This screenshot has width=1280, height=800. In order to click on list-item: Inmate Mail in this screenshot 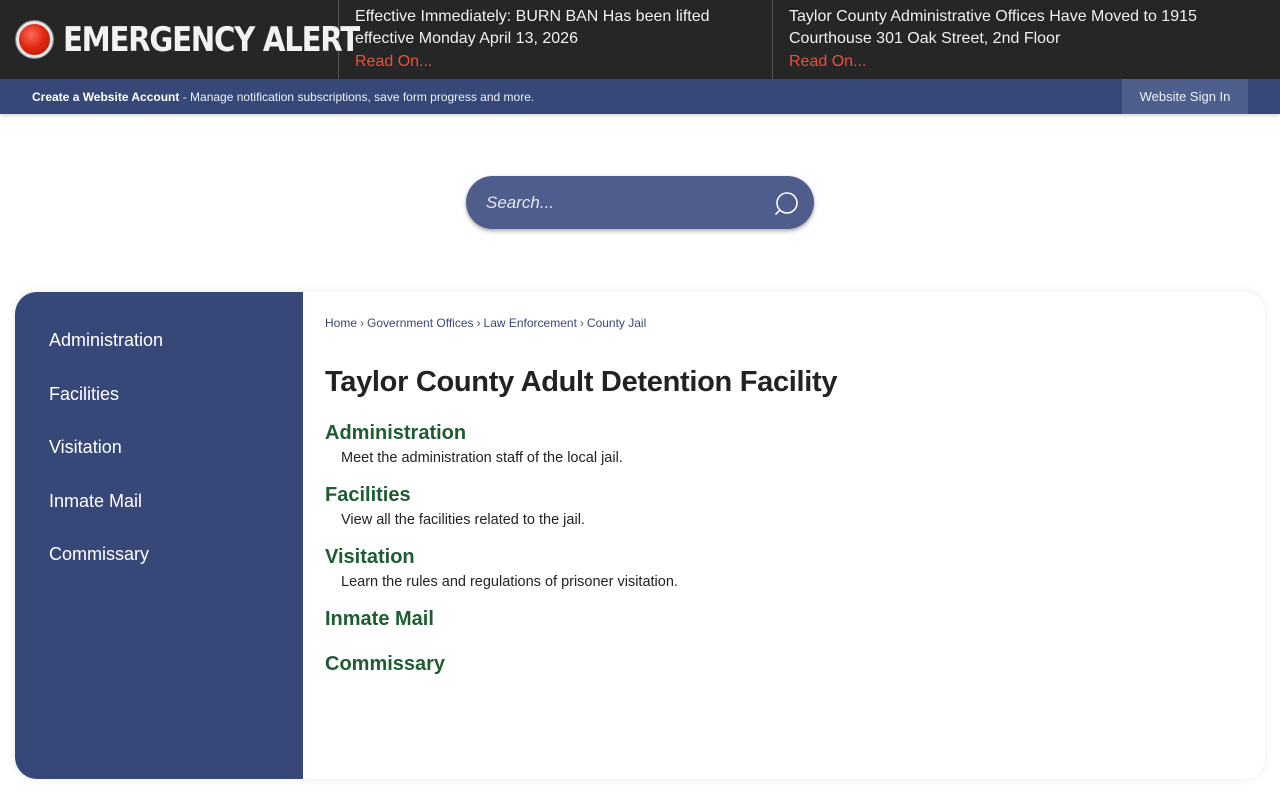, I will do `click(795, 619)`.